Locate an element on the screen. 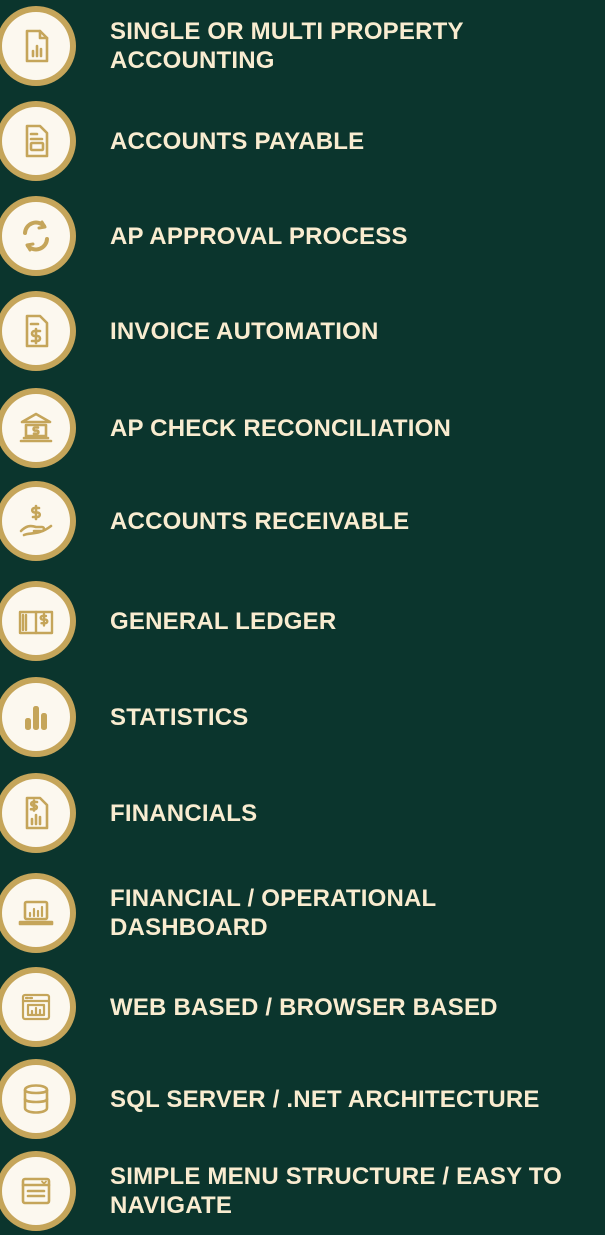 This screenshot has width=605, height=1235. feature-item-ap-approval: AP APPROVAL PROCESS is located at coordinates (302, 236).